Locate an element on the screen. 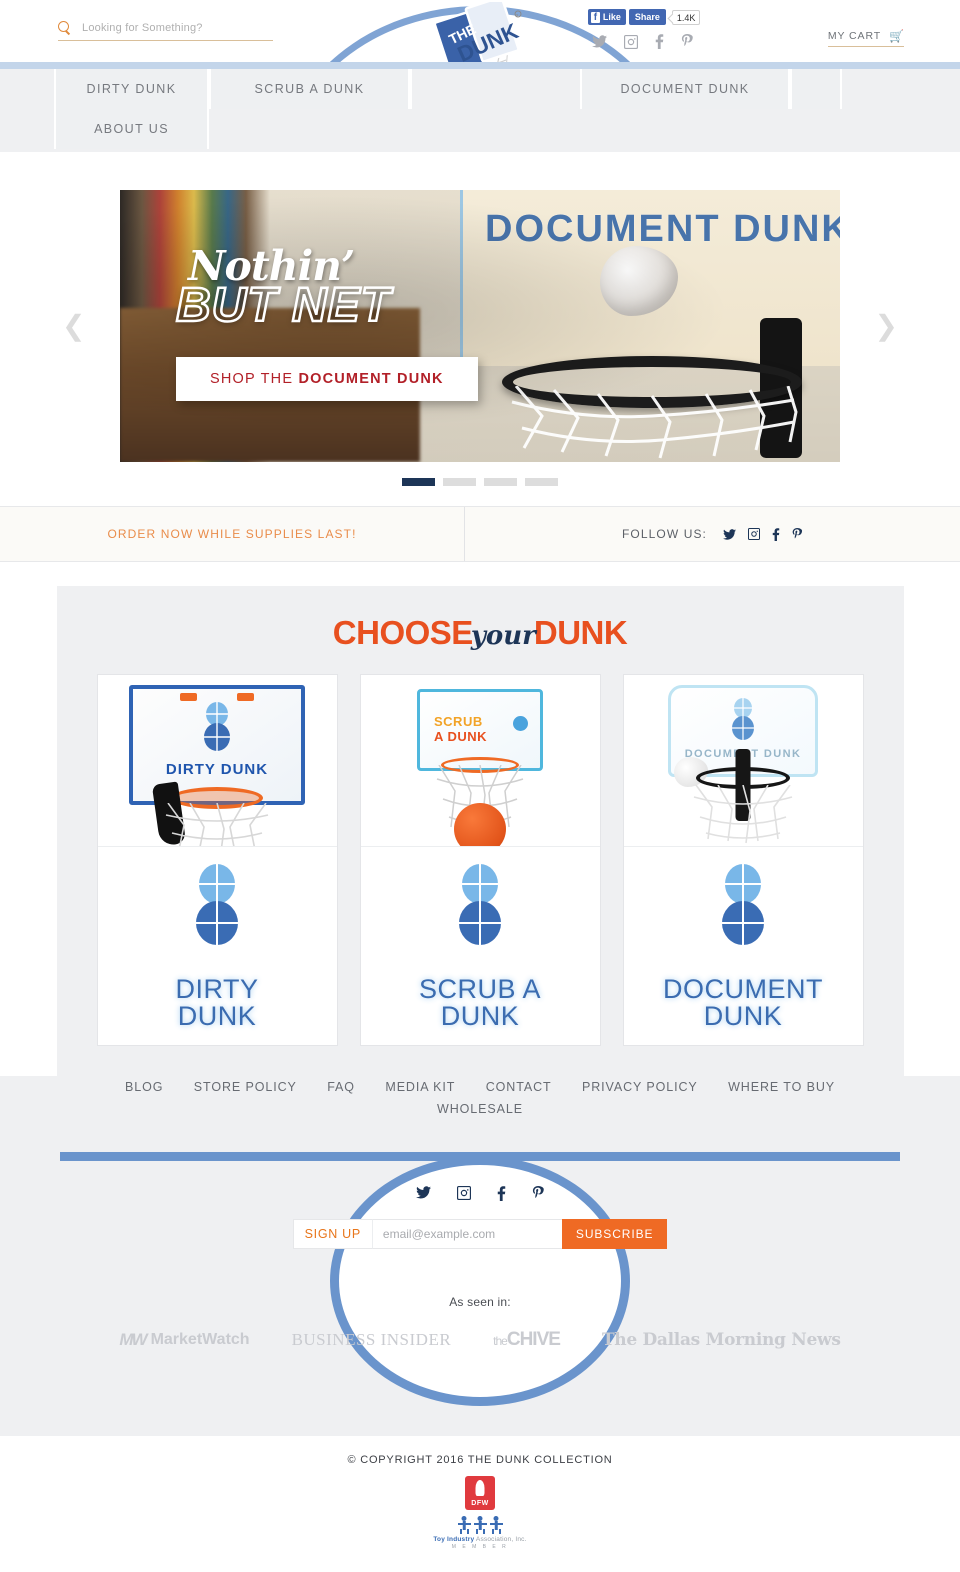 The image size is (960, 1572). dfw-badge-label: DFW is located at coordinates (480, 1503).